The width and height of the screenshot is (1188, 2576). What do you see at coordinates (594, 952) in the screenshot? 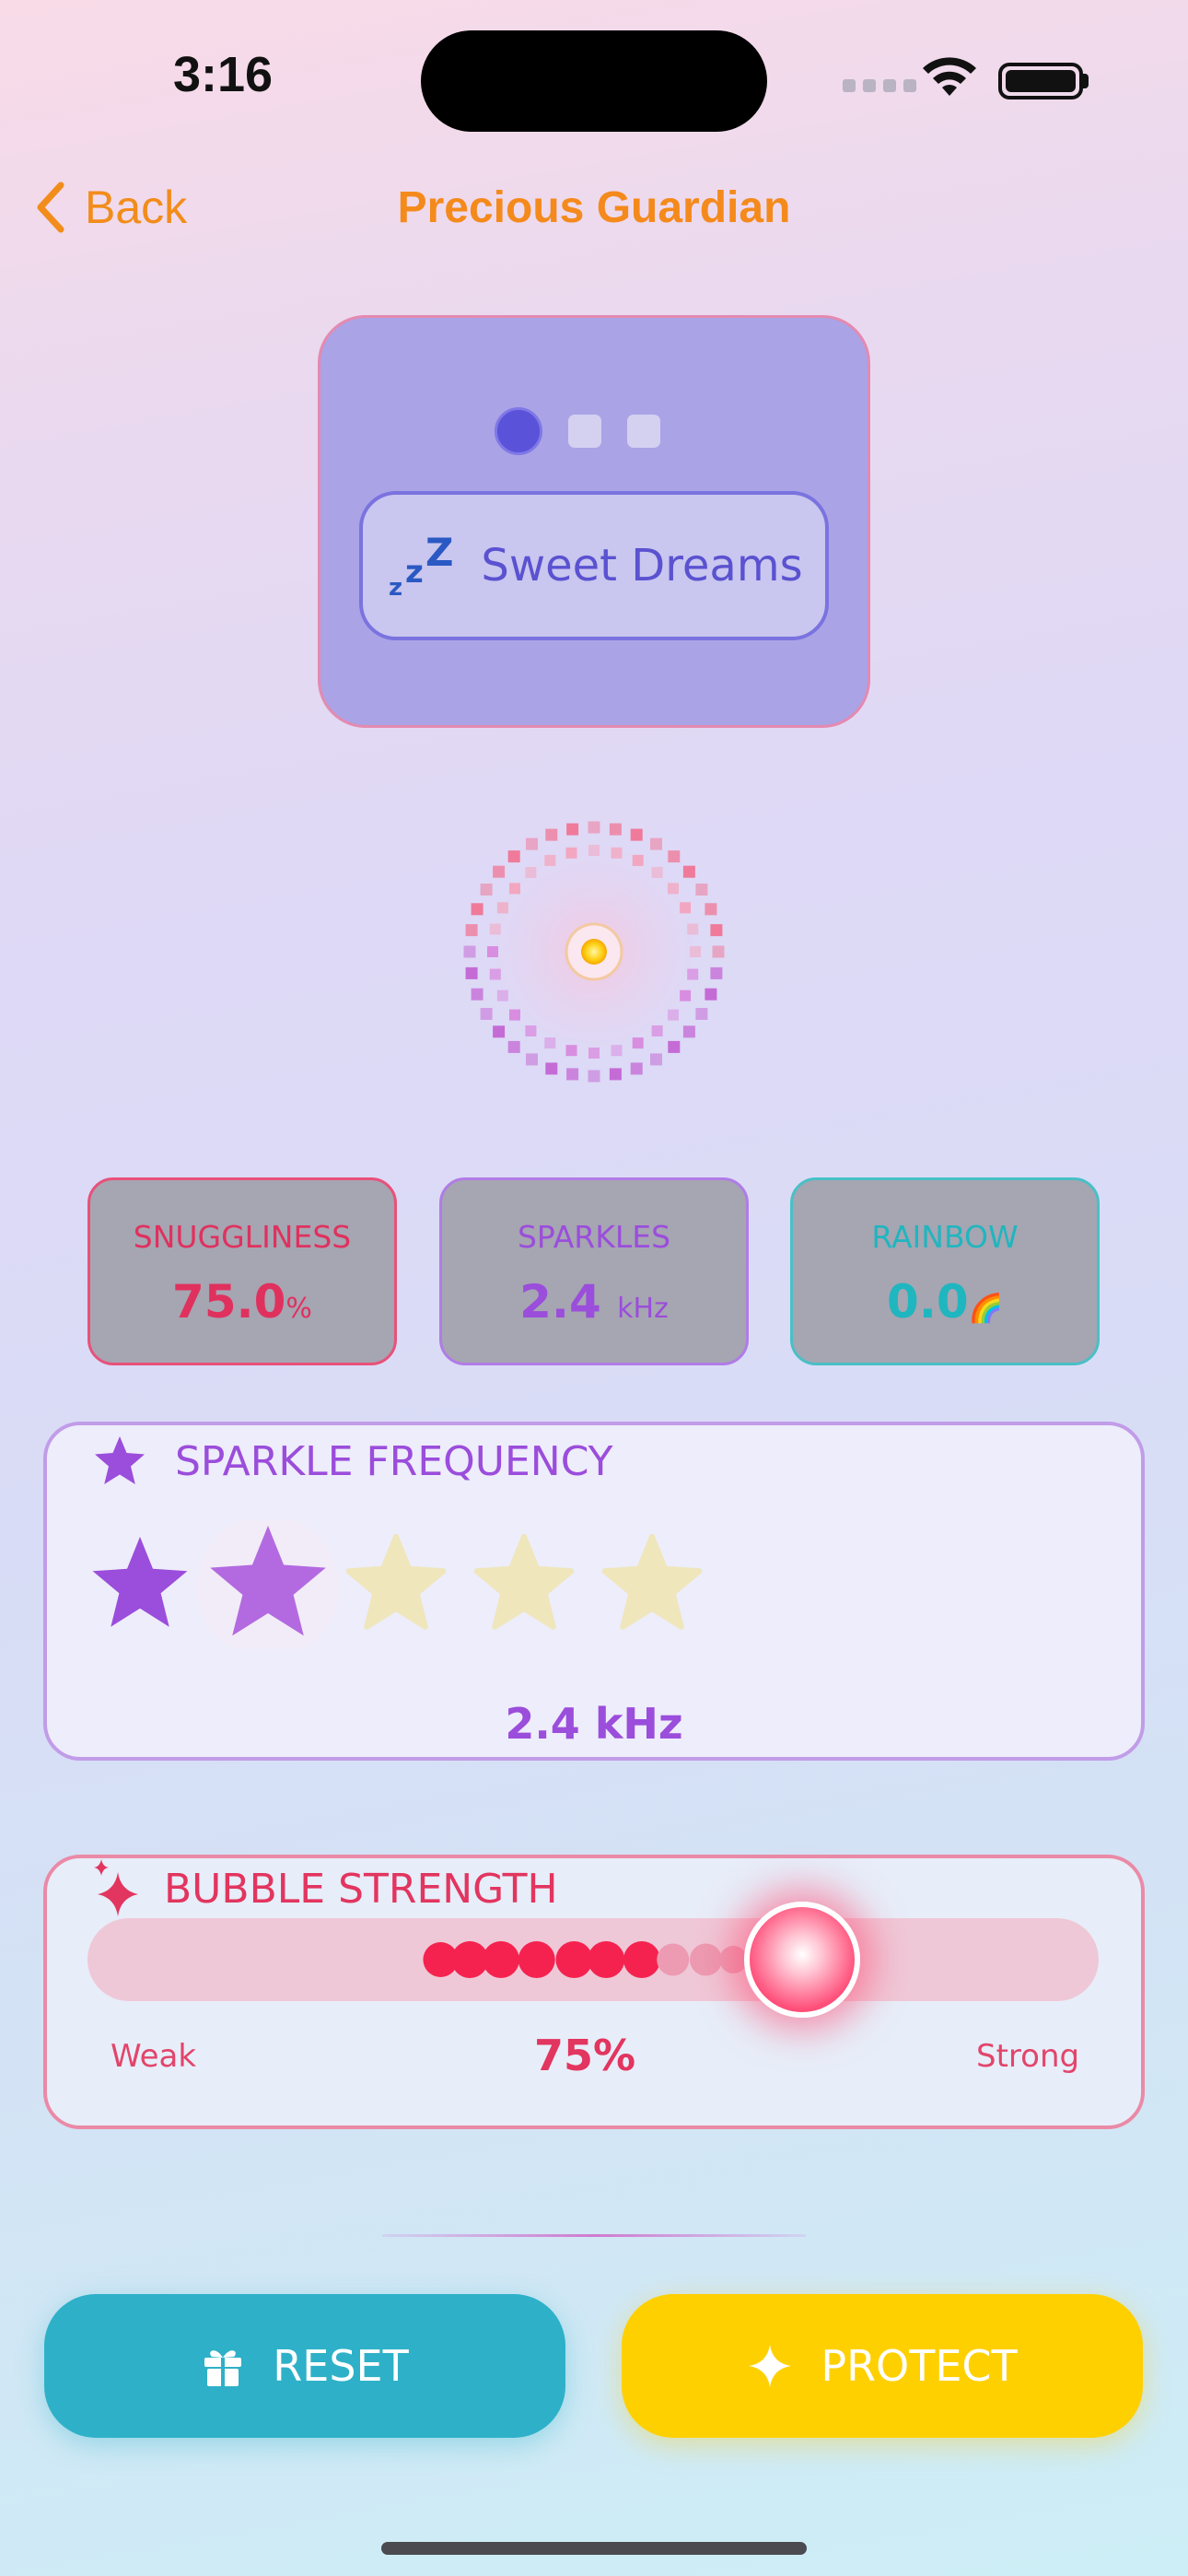
I see `sparkle-emitter-icon` at bounding box center [594, 952].